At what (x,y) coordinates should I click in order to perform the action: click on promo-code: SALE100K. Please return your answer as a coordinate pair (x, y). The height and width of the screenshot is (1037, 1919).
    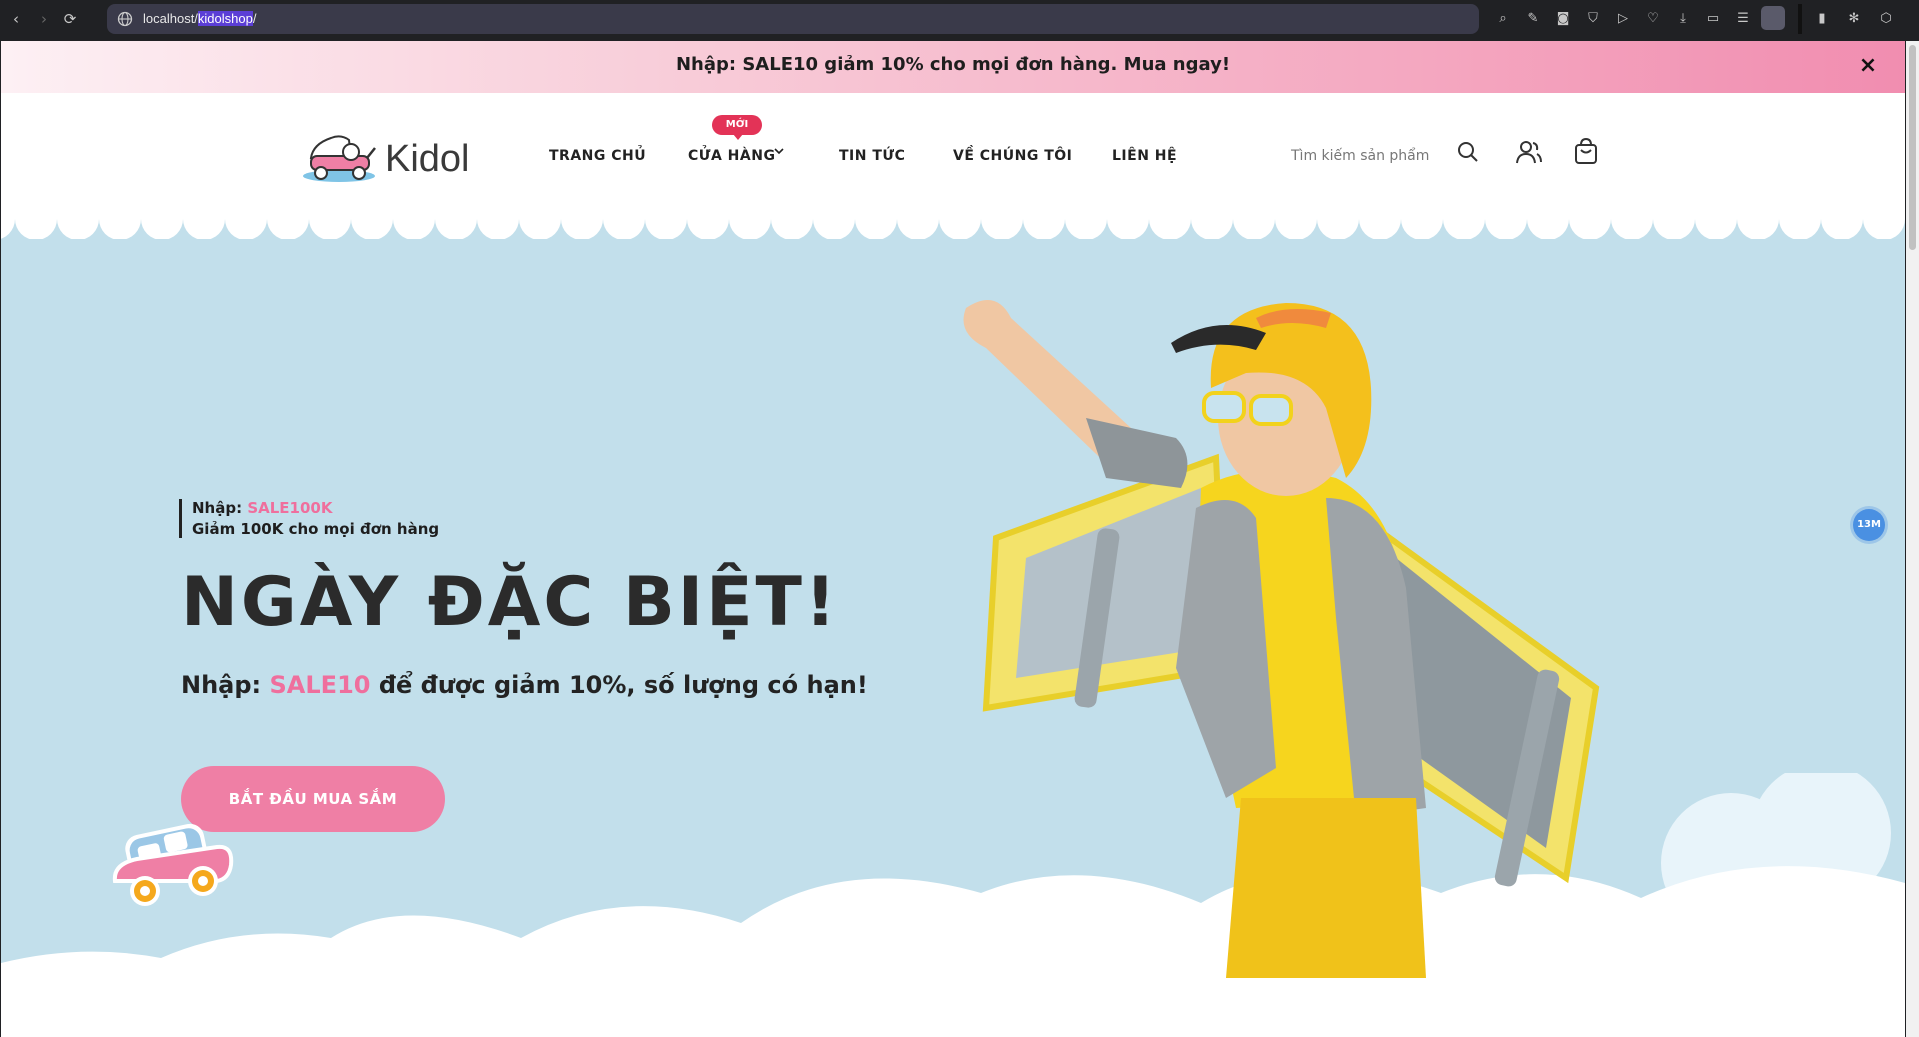
    Looking at the image, I should click on (290, 508).